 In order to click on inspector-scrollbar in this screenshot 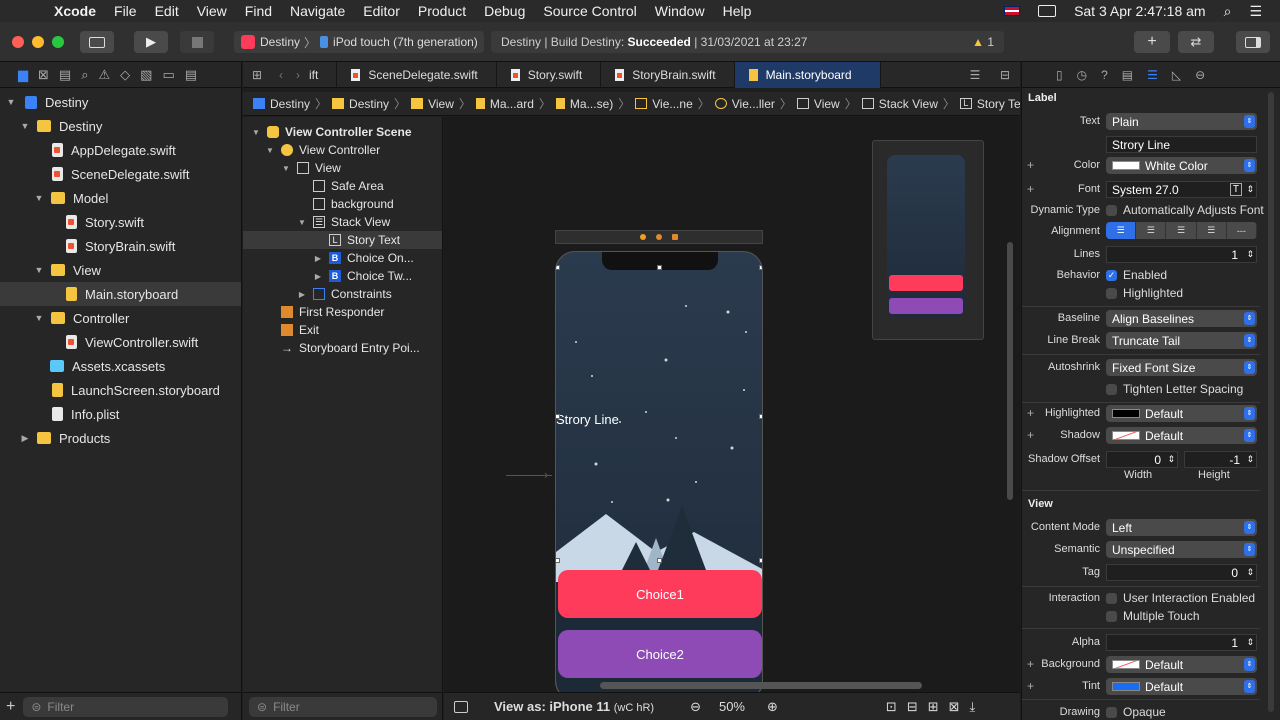, I will do `click(1271, 402)`.